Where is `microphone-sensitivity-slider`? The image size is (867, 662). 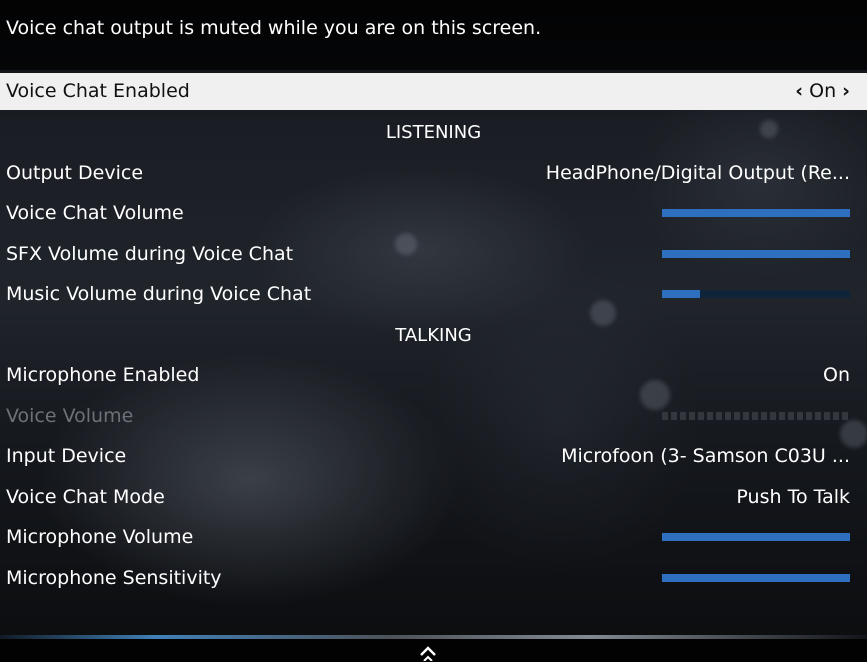
microphone-sensitivity-slider is located at coordinates (756, 578).